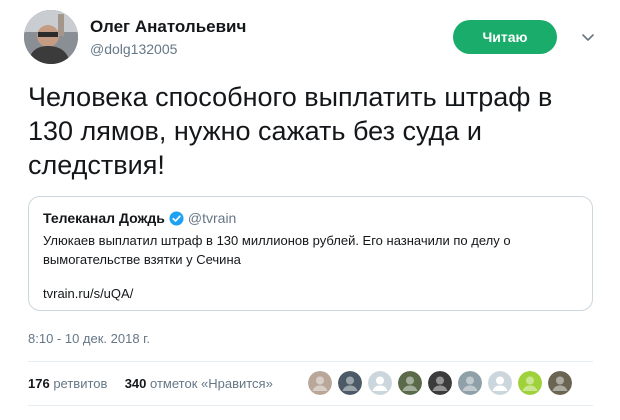 Image resolution: width=620 pixels, height=420 pixels. What do you see at coordinates (89, 338) in the screenshot?
I see `tweet-timestamp: 8:10 - 10 дек. 2018 г.` at bounding box center [89, 338].